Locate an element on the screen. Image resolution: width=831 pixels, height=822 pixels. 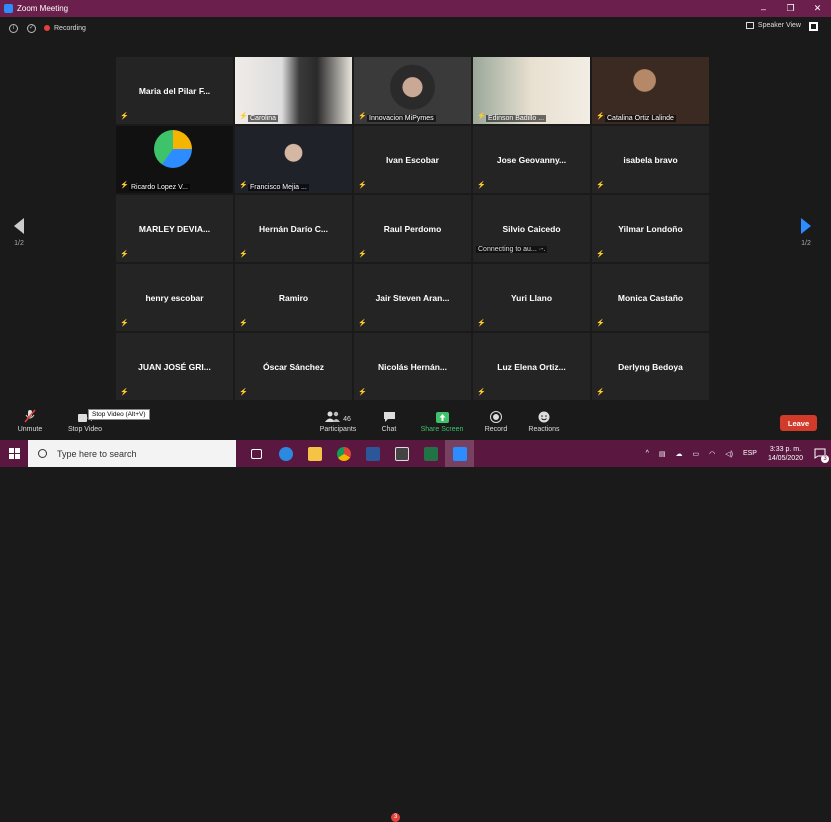
participant-tile: isabela bravo ⚡ is located at coordinates (650, 159).